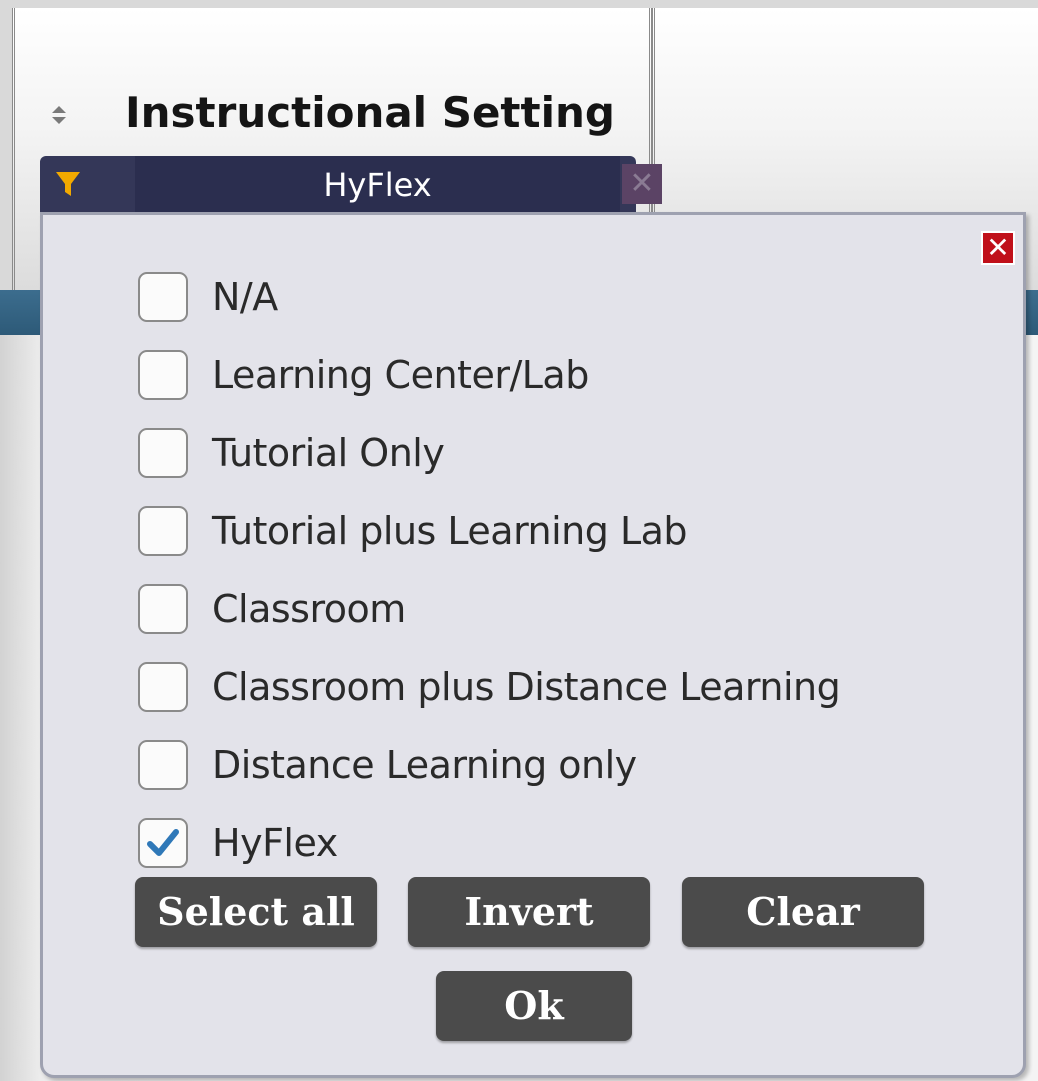  Describe the element at coordinates (377, 184) in the screenshot. I see `filter-value: HyFlex` at that location.